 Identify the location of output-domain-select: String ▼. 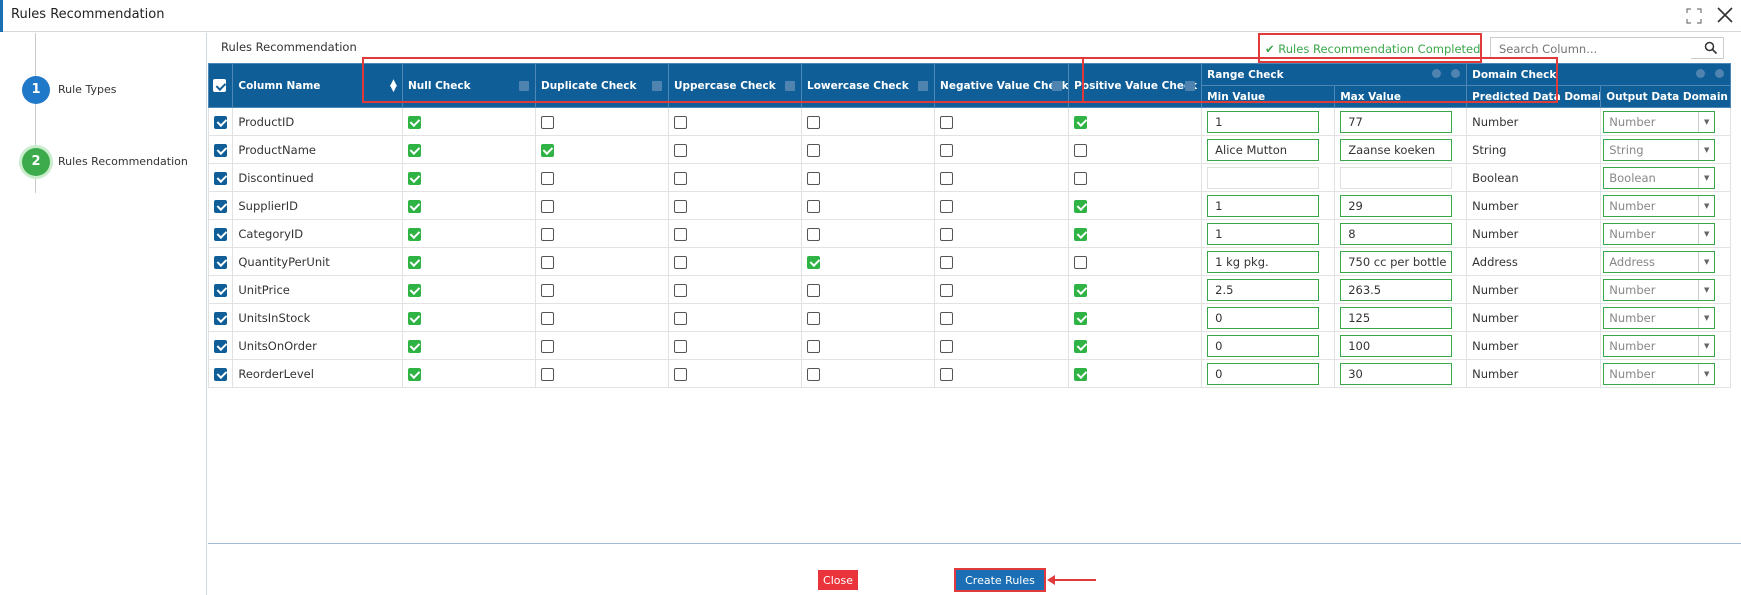
(1659, 149).